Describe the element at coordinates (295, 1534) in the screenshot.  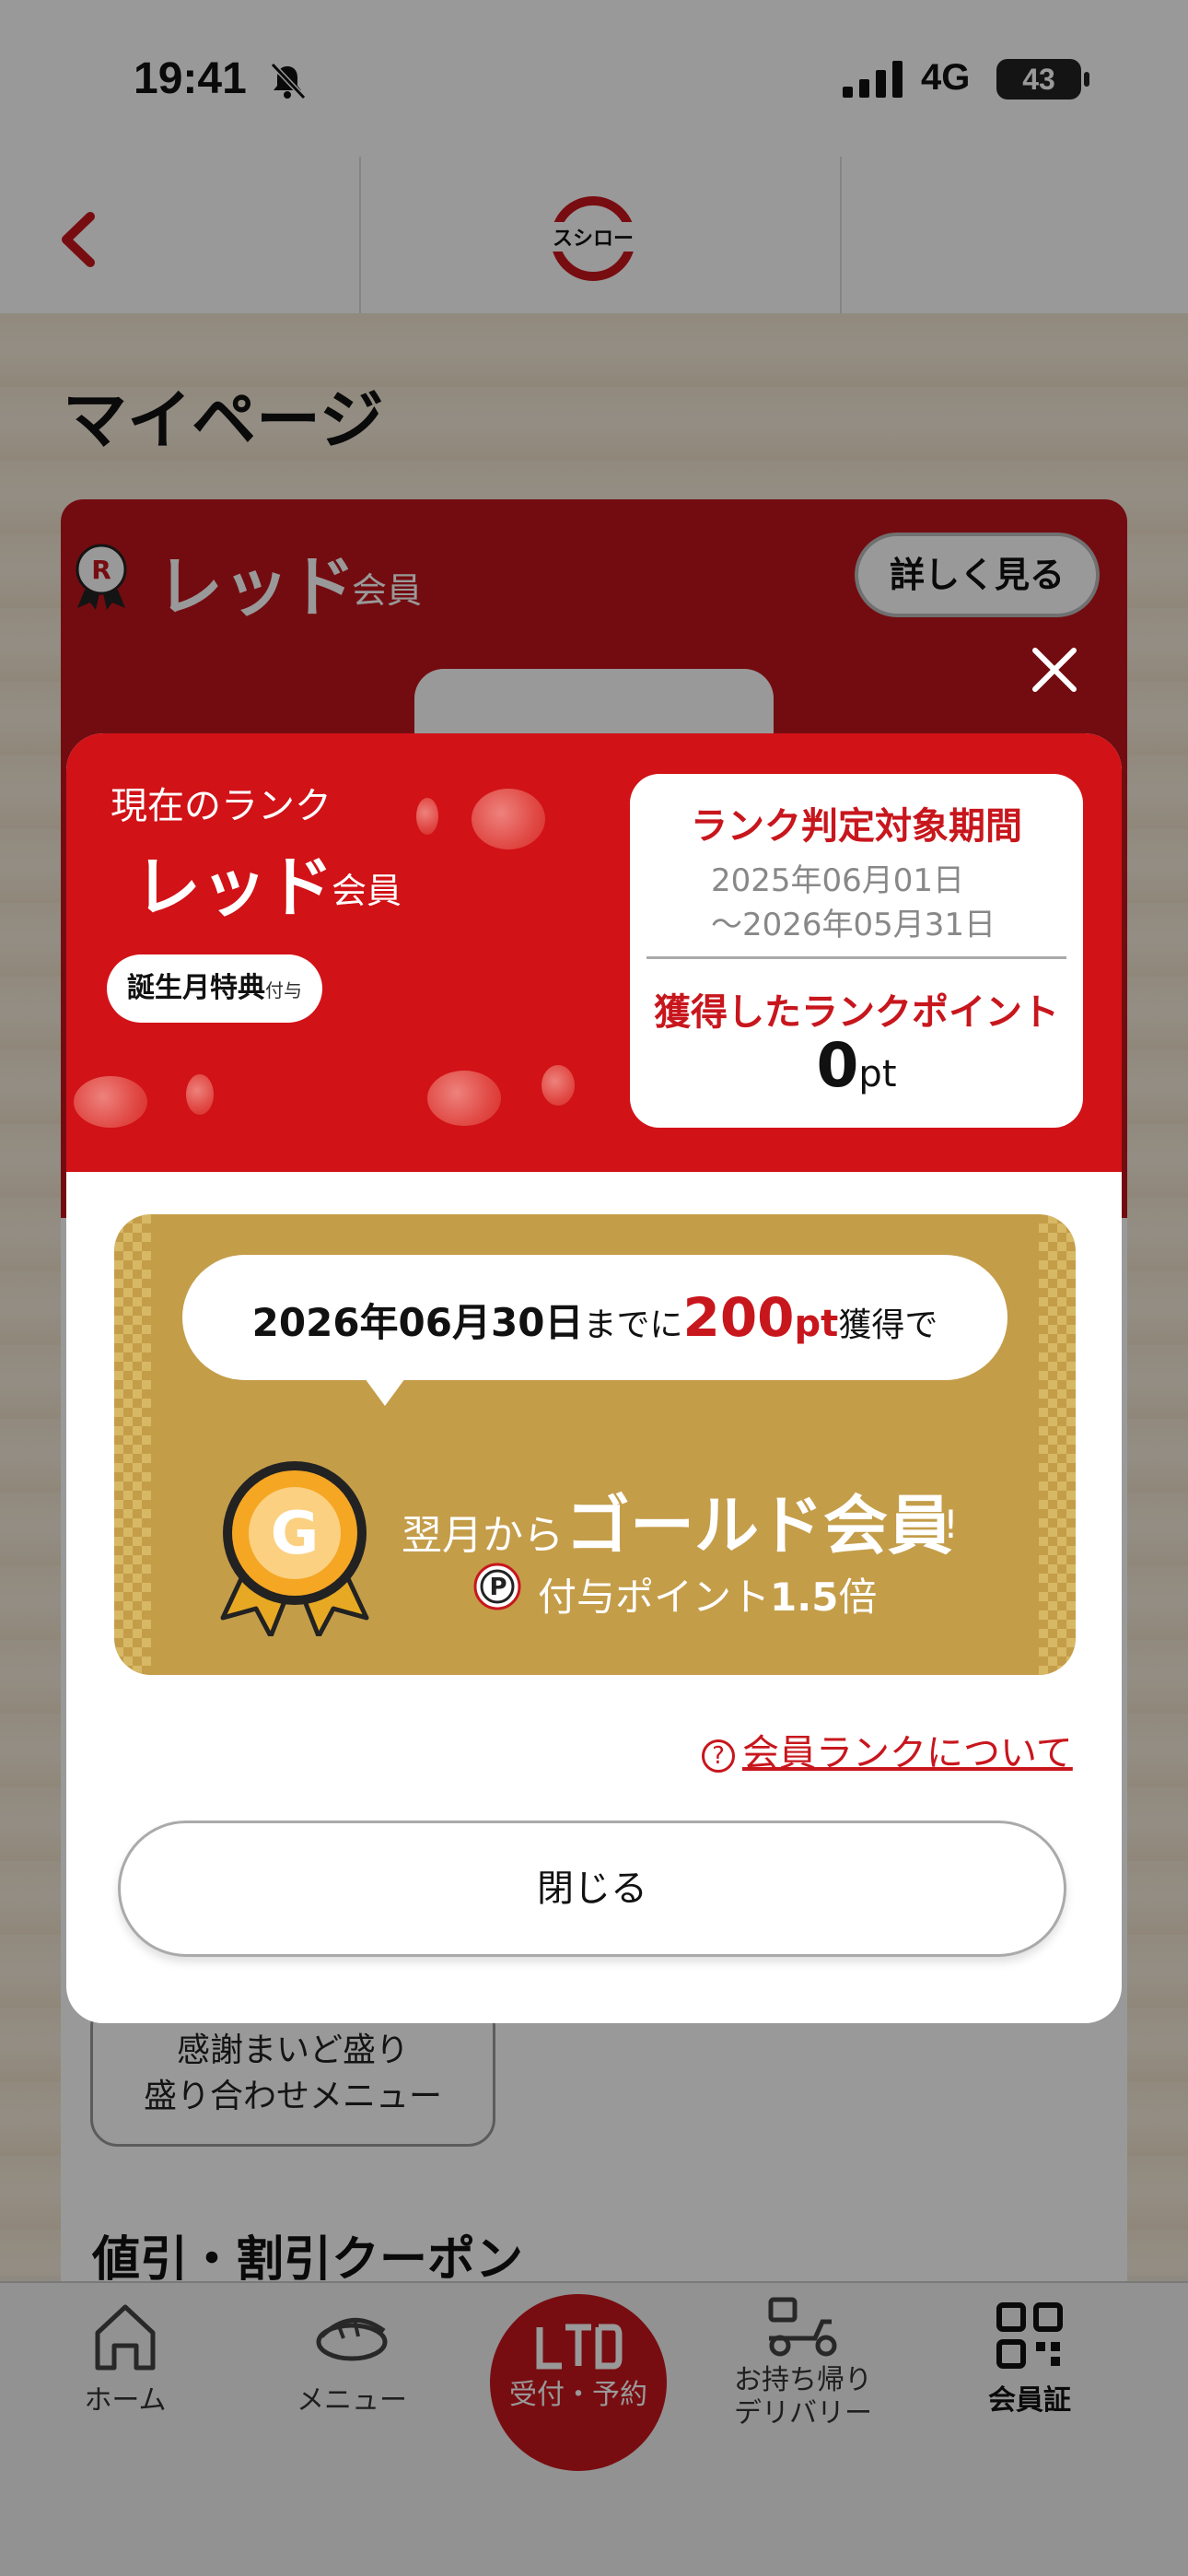
I see `svg-text: G` at that location.